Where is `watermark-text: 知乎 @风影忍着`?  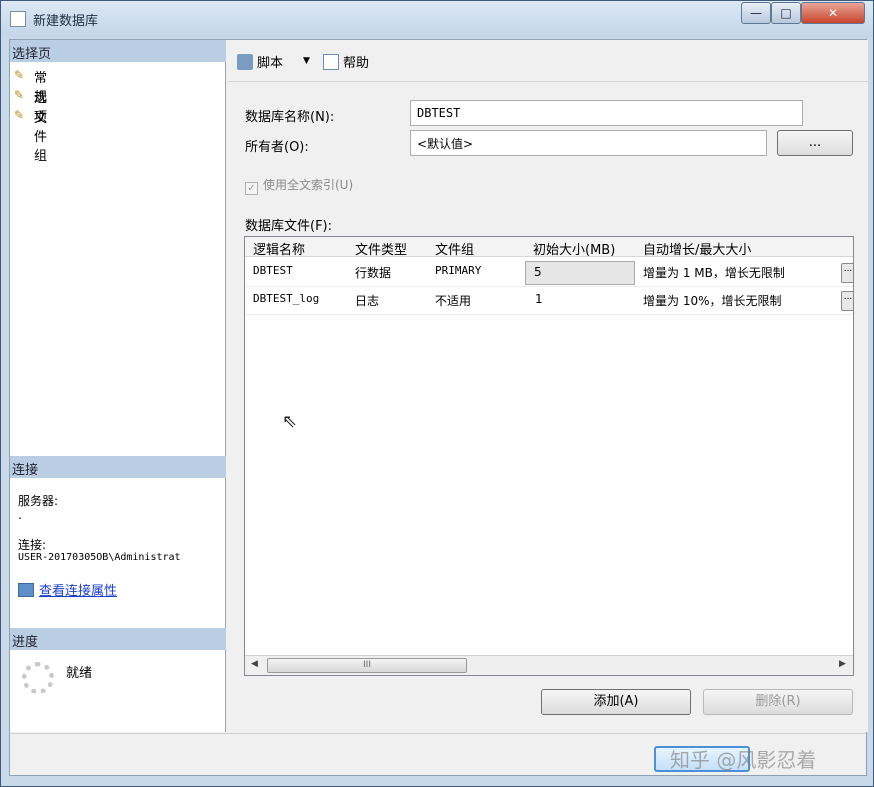
watermark-text: 知乎 @风影忍着 is located at coordinates (743, 760).